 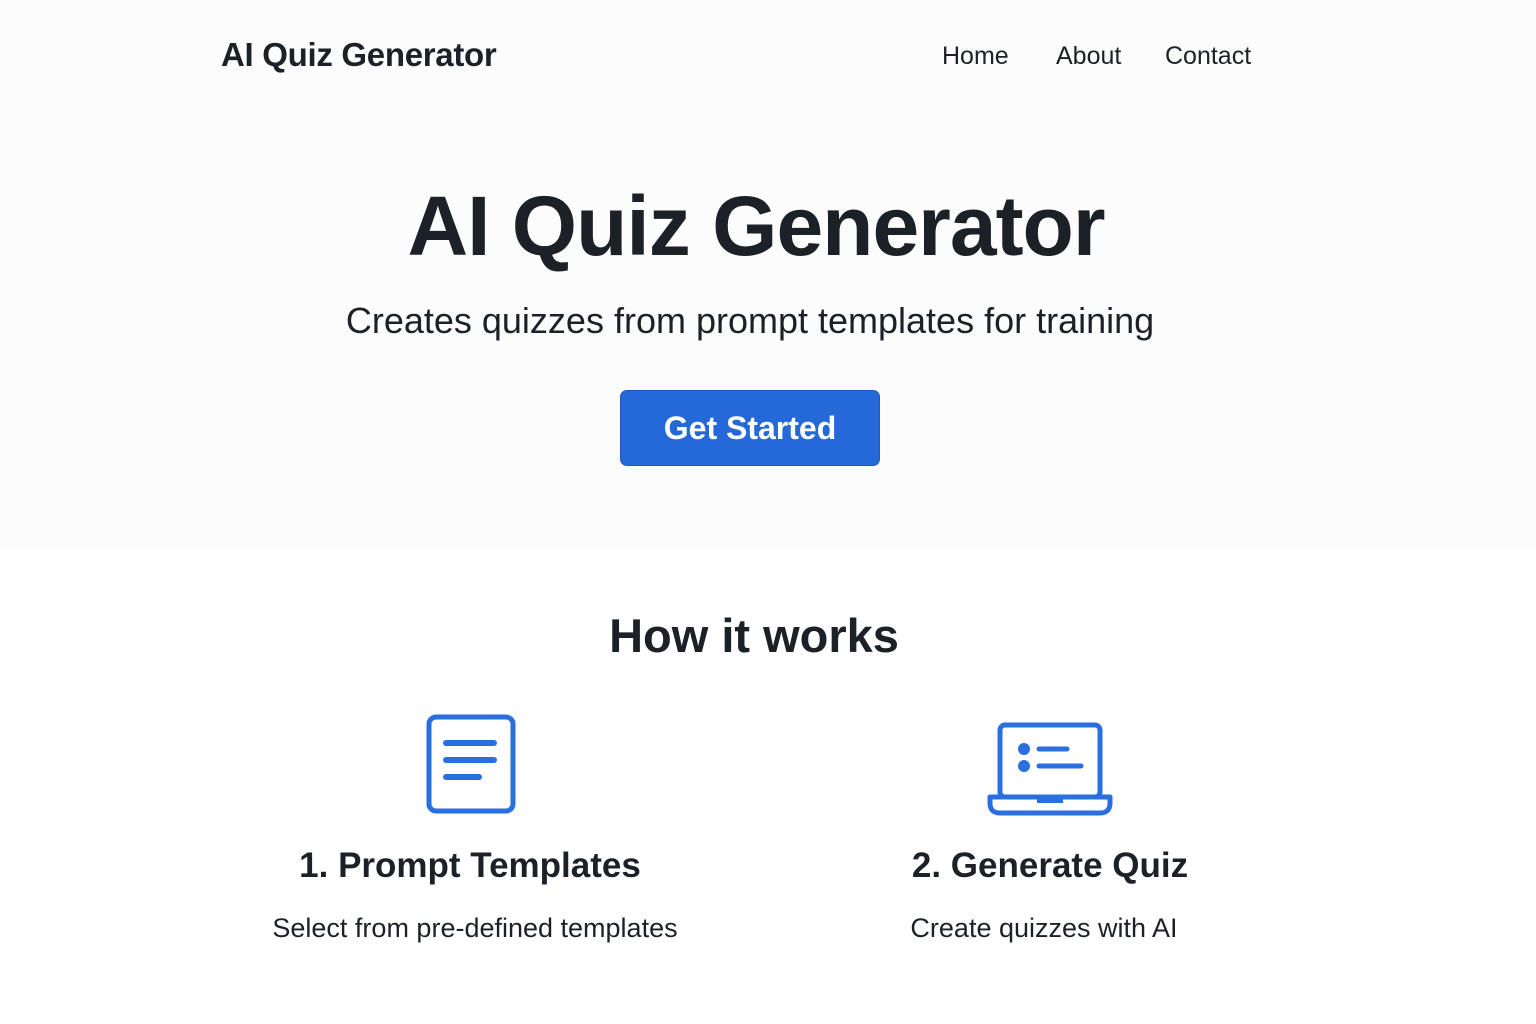 I want to click on hero-title: AI Quiz Generator, so click(x=756, y=226).